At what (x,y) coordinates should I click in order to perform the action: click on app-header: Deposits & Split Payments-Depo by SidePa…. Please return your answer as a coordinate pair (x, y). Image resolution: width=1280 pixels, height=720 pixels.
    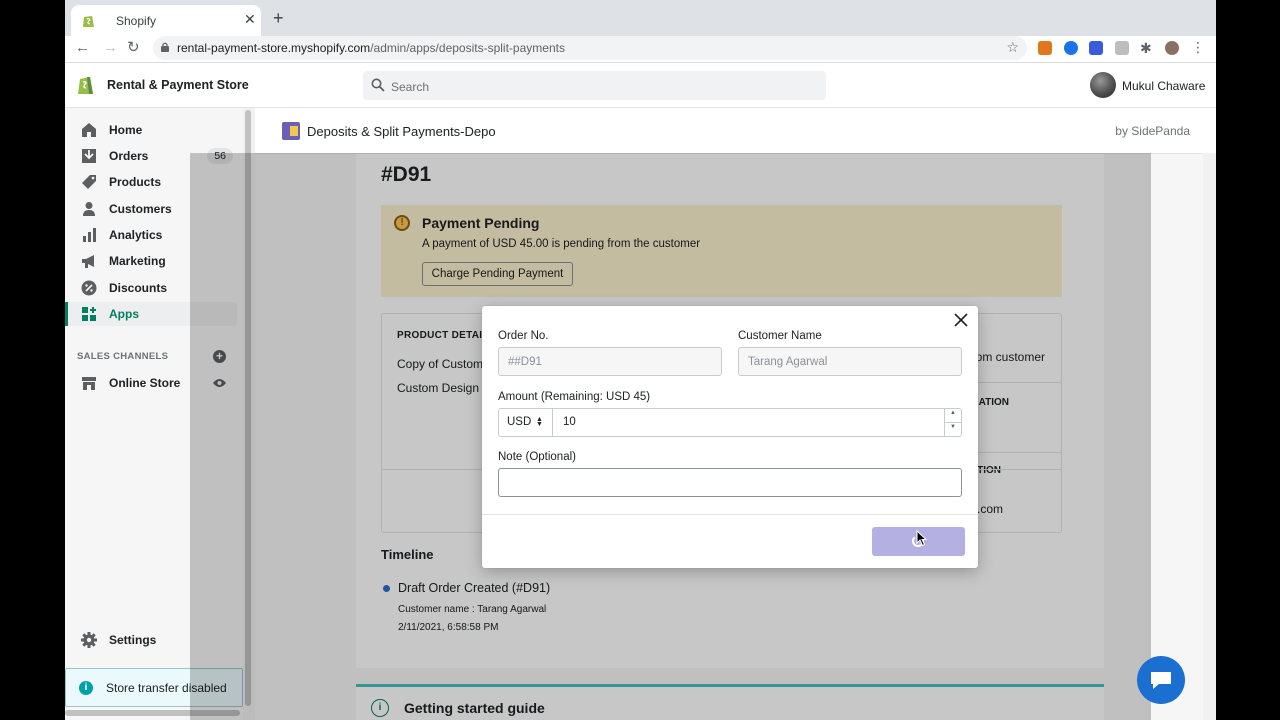
    Looking at the image, I should click on (735, 131).